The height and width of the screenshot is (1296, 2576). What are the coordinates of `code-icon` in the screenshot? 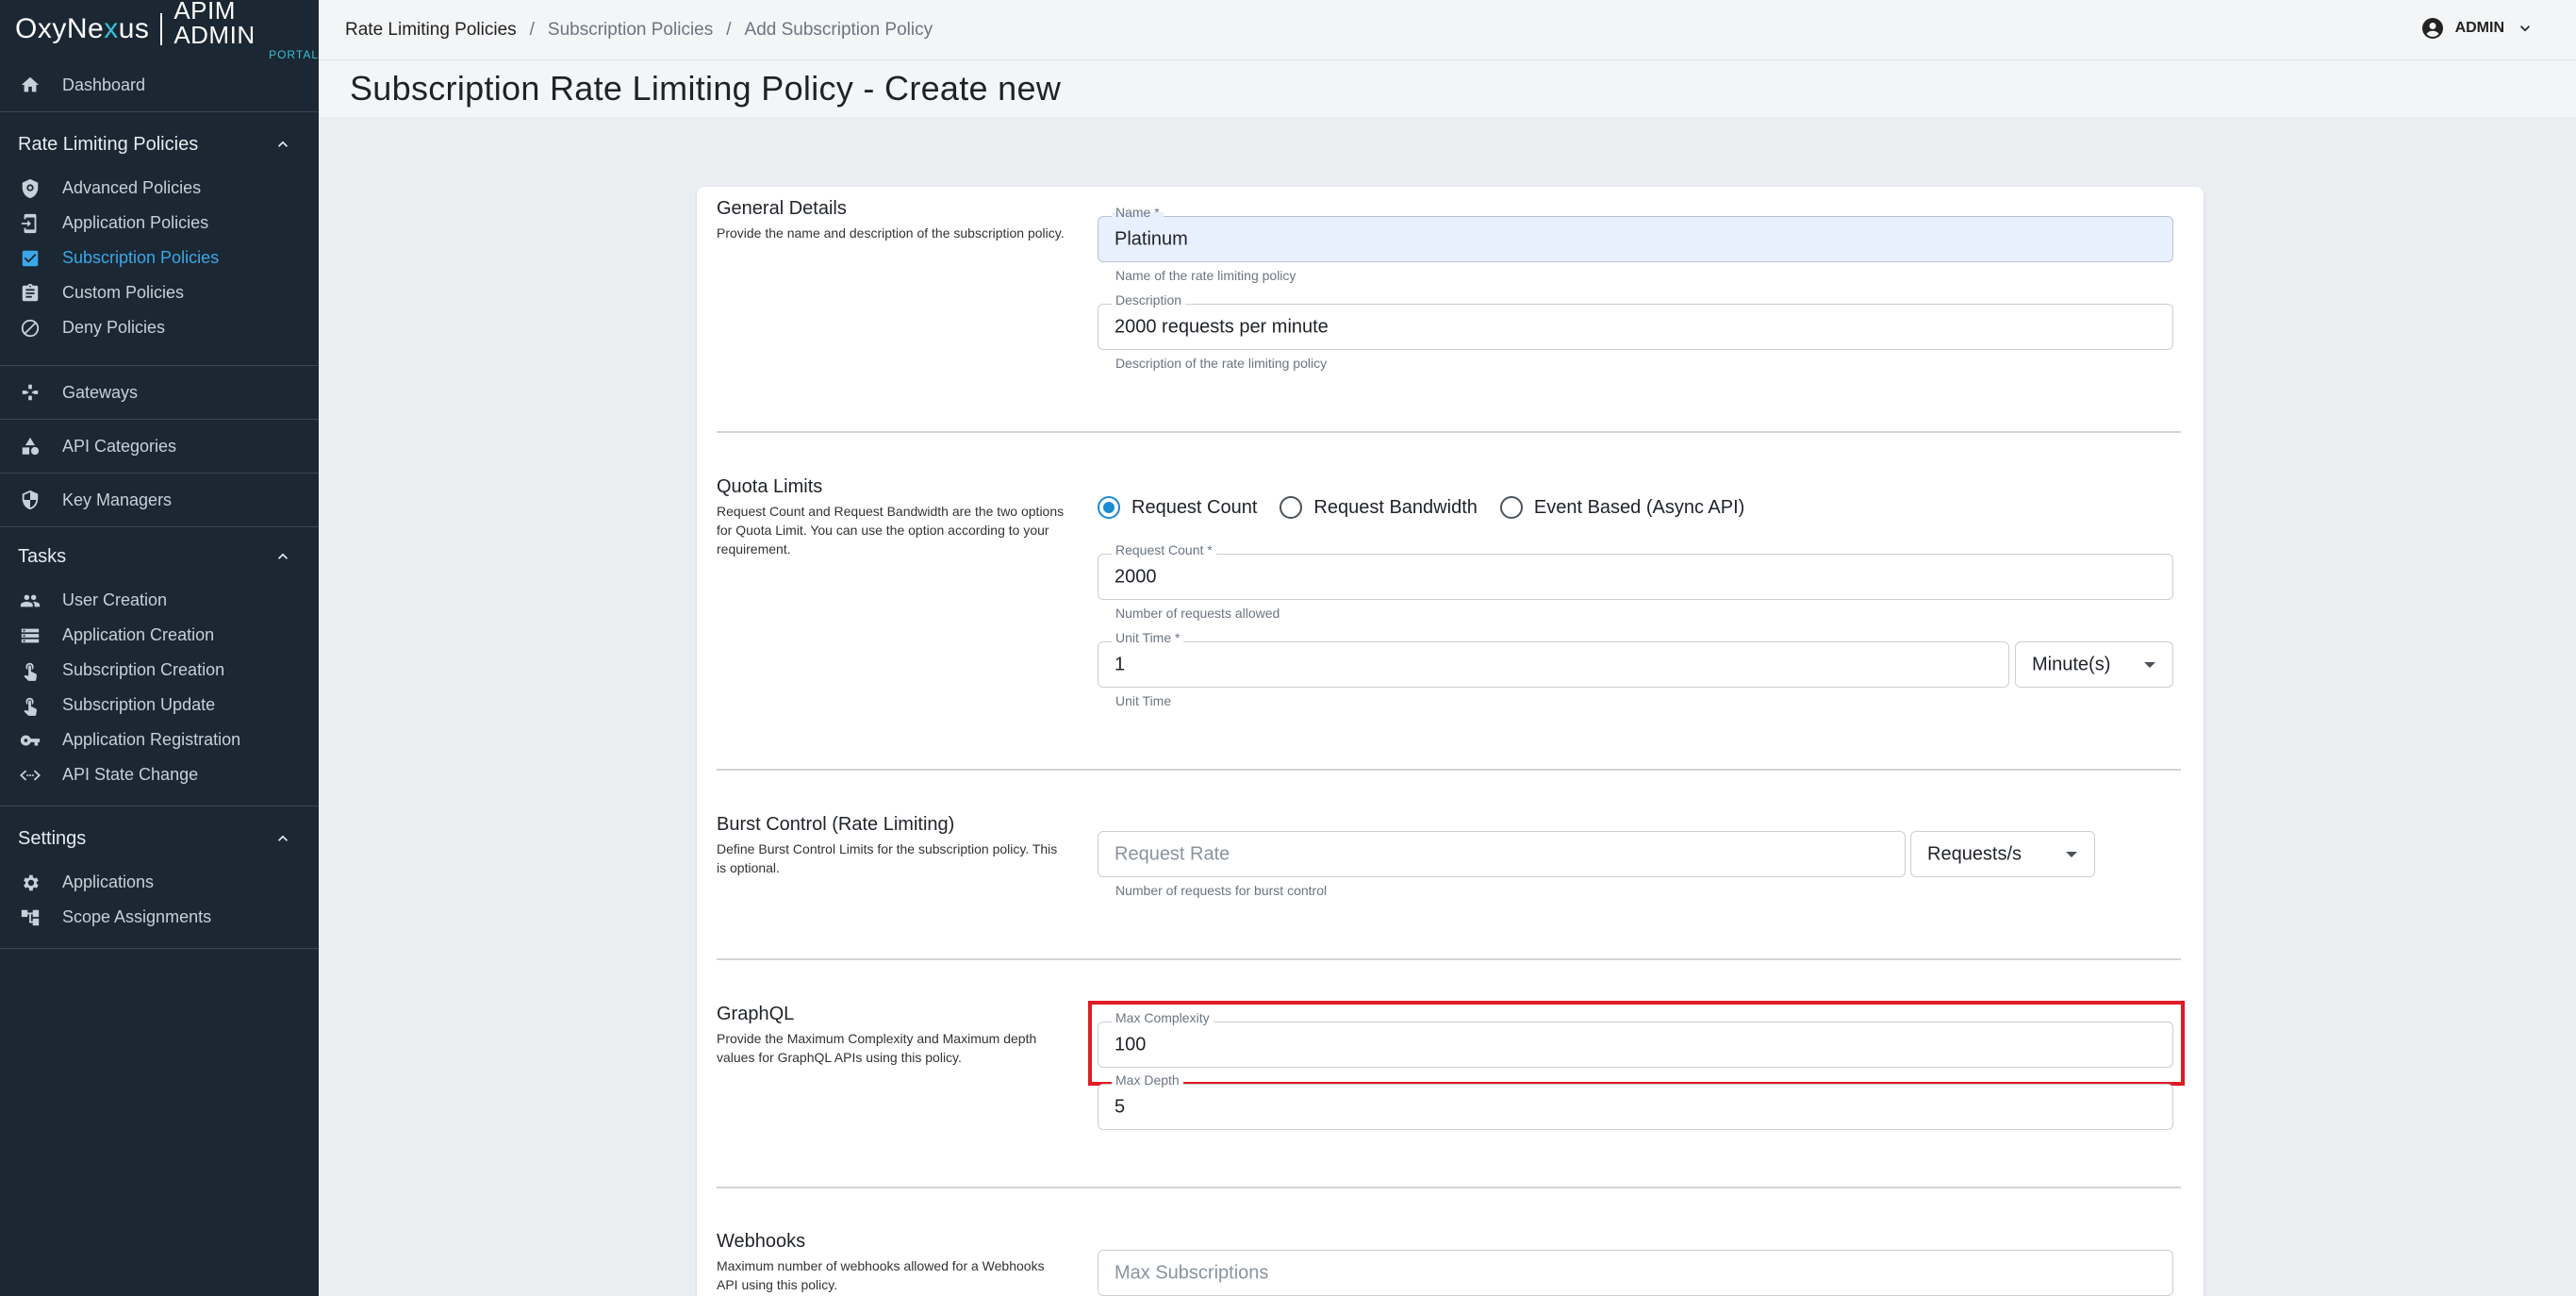 It's located at (30, 775).